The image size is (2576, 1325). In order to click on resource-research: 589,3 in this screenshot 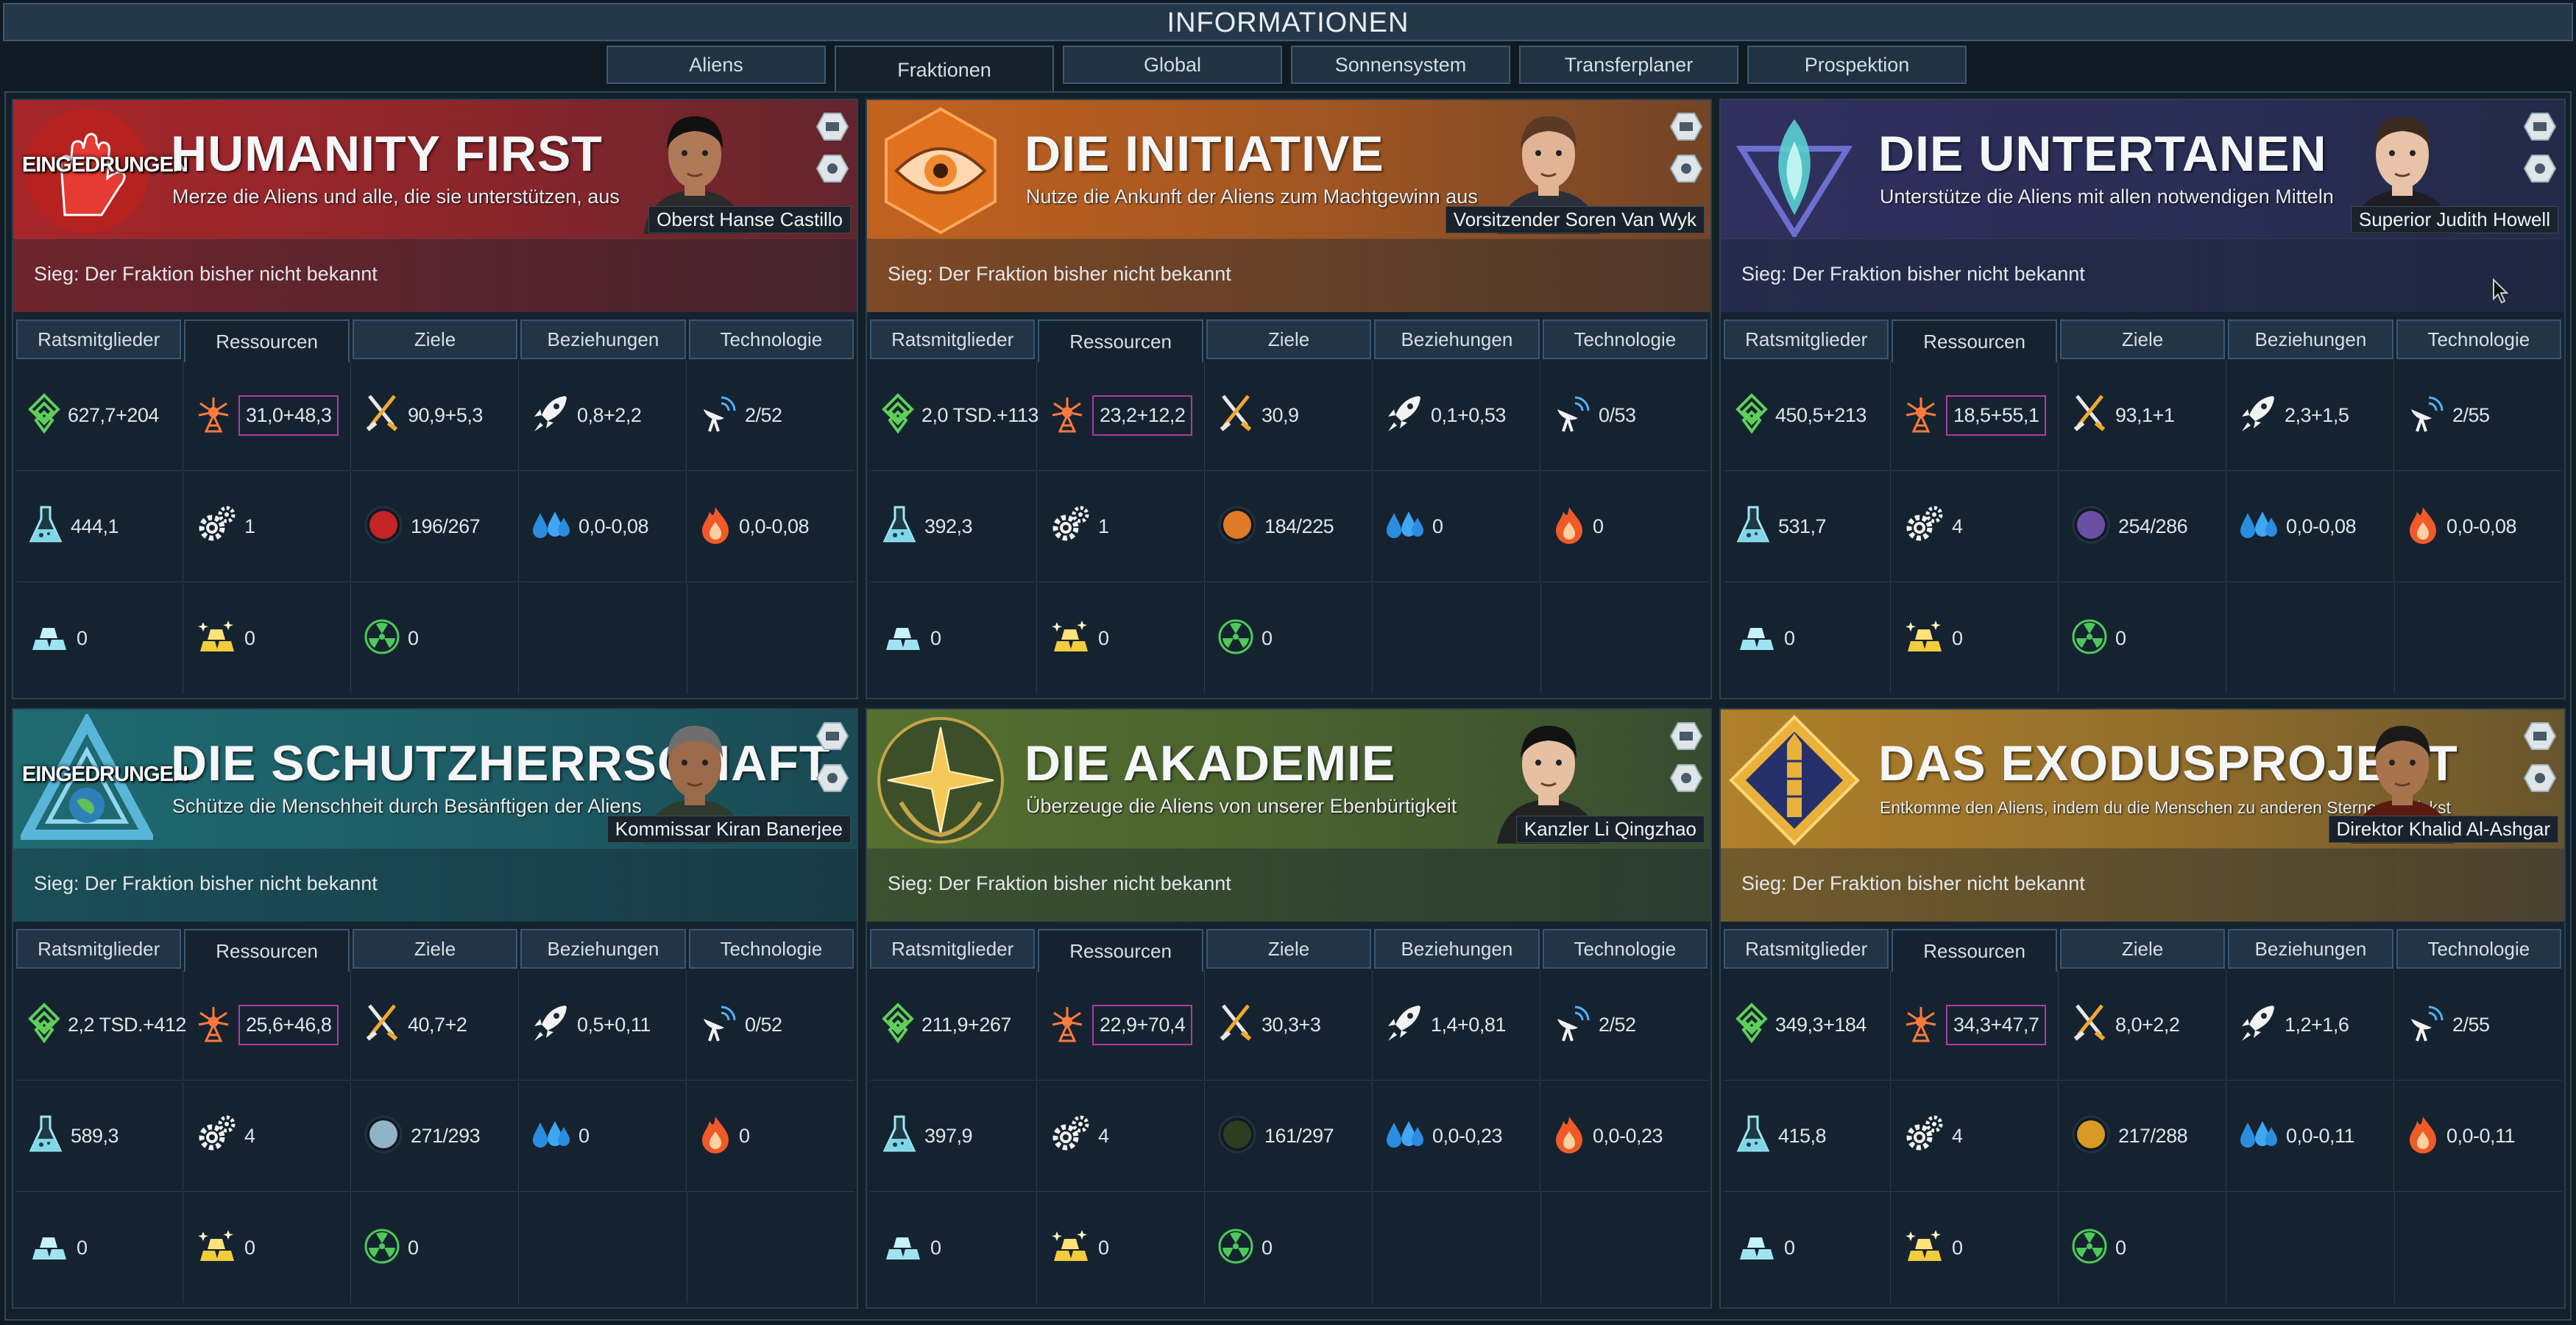, I will do `click(99, 1136)`.